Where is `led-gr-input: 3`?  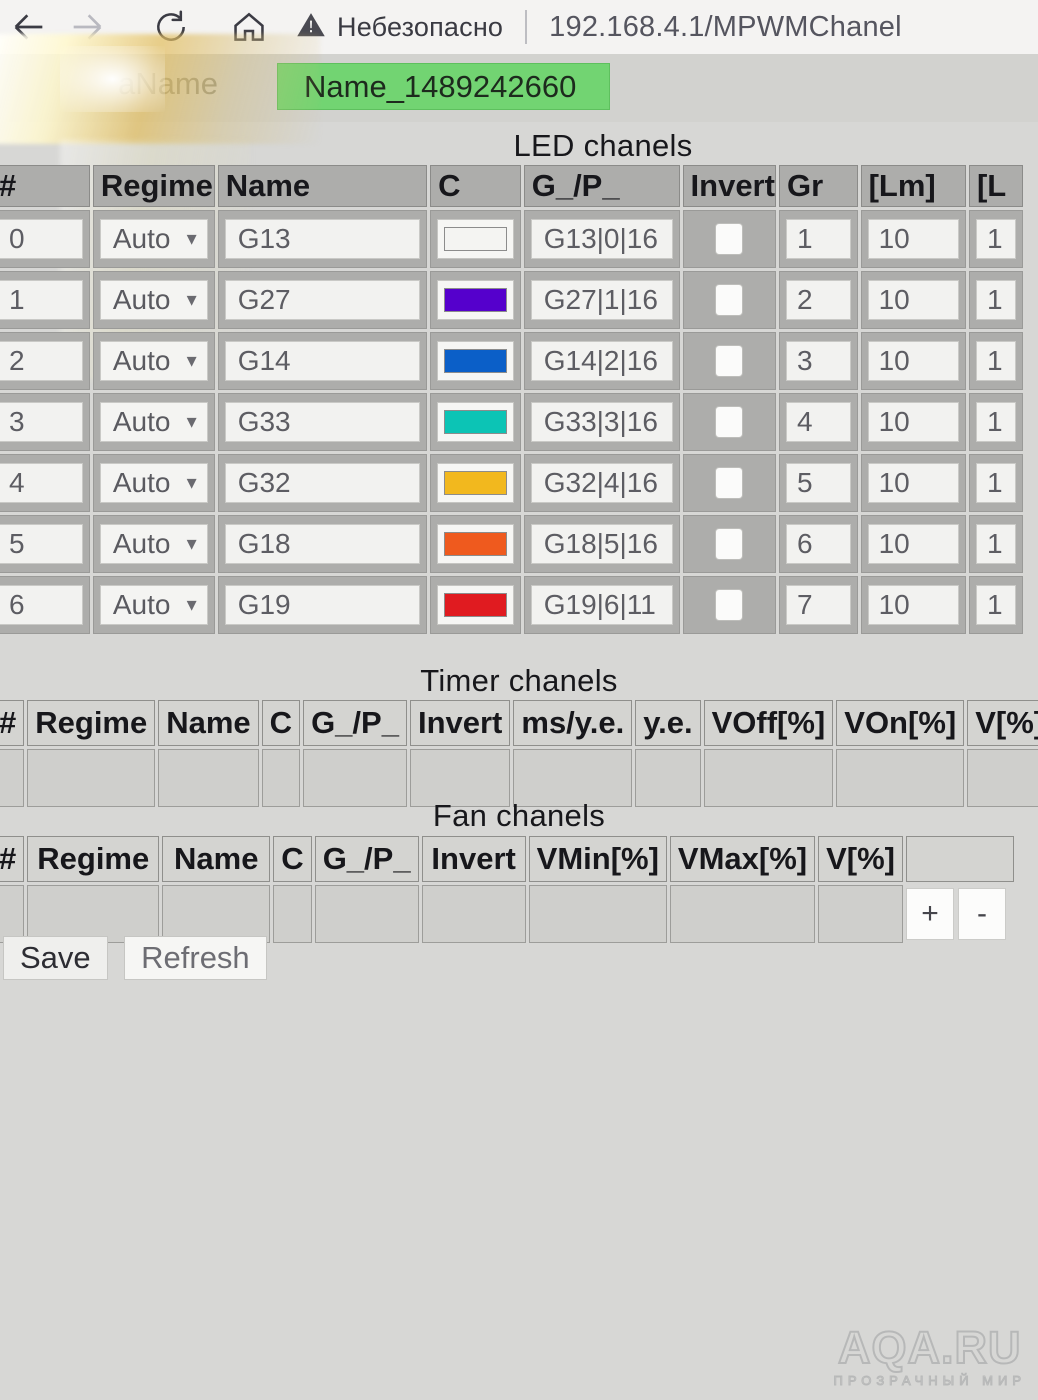 led-gr-input: 3 is located at coordinates (818, 361).